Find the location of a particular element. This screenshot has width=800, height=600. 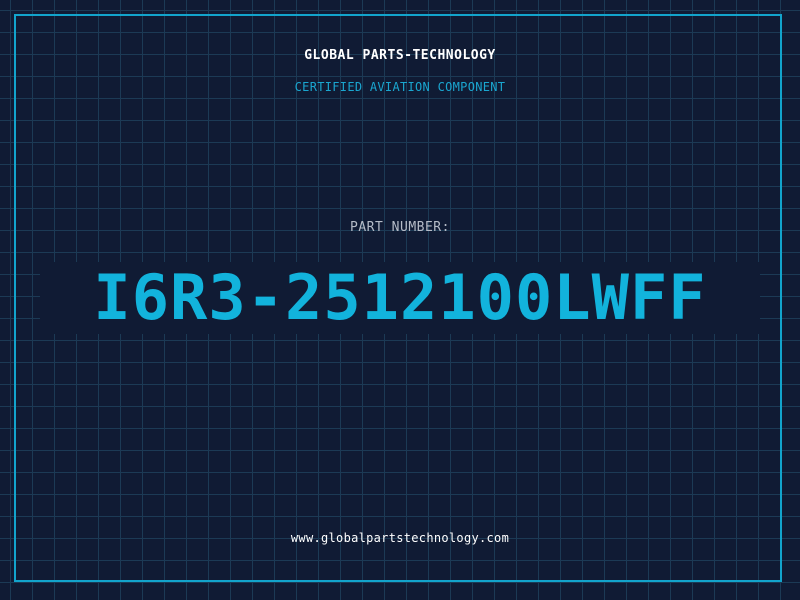

certification-tagline: CERTIFIED AVIATION COMPONENT is located at coordinates (400, 87).